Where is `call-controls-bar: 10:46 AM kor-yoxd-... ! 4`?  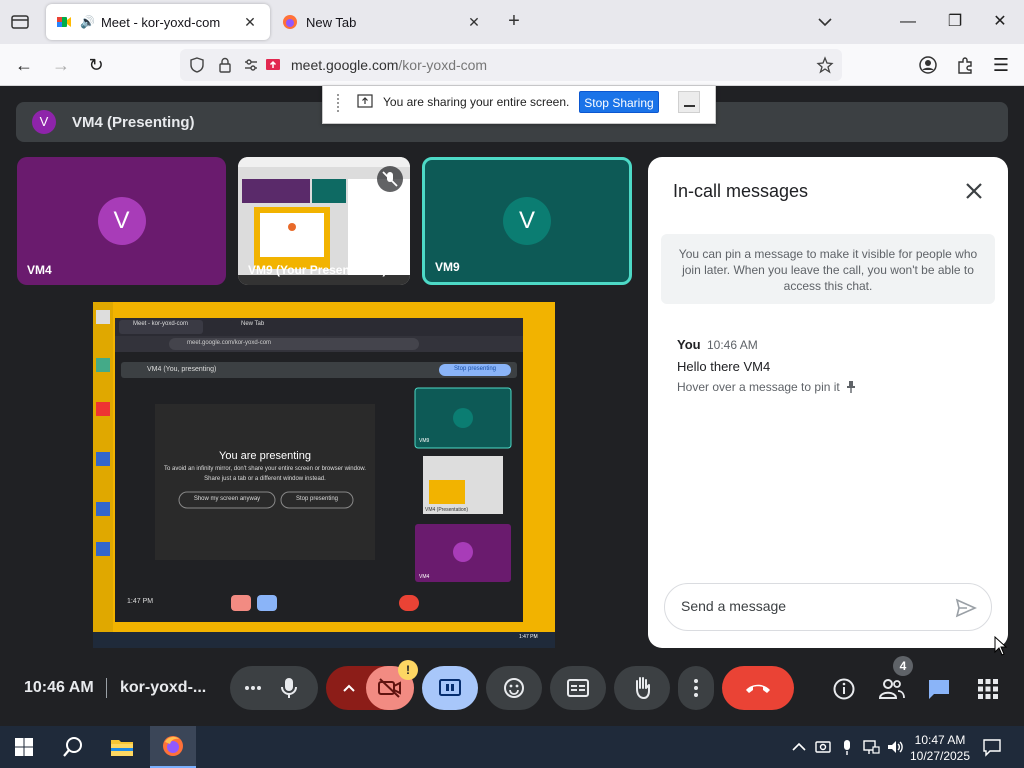 call-controls-bar: 10:46 AM kor-yoxd-... ! 4 is located at coordinates (512, 683).